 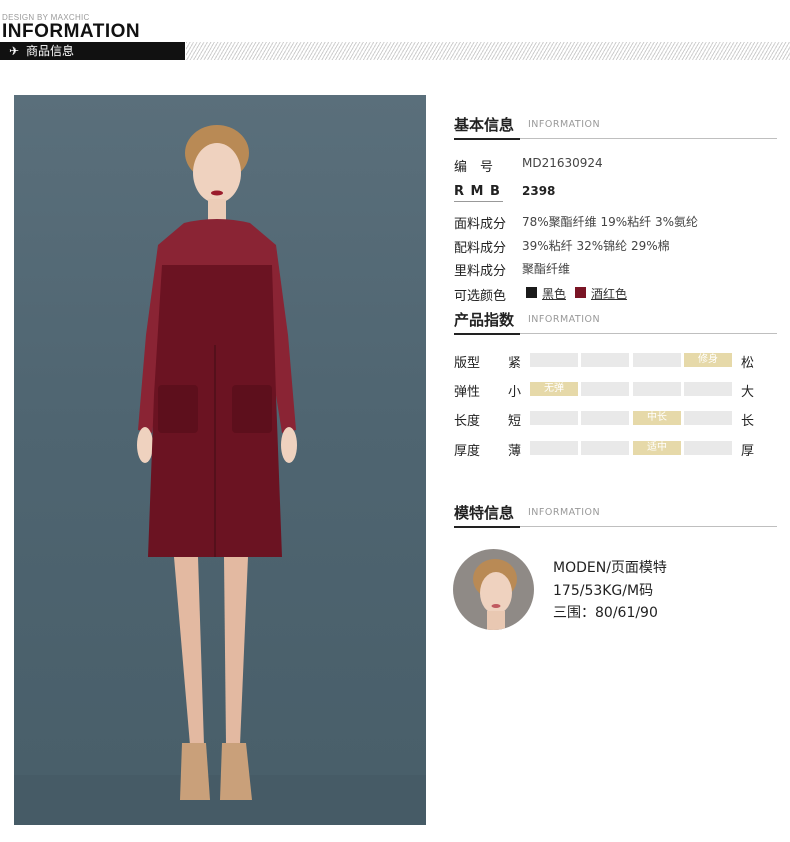 I want to click on section-bar-label: 商品信息, so click(x=50, y=51).